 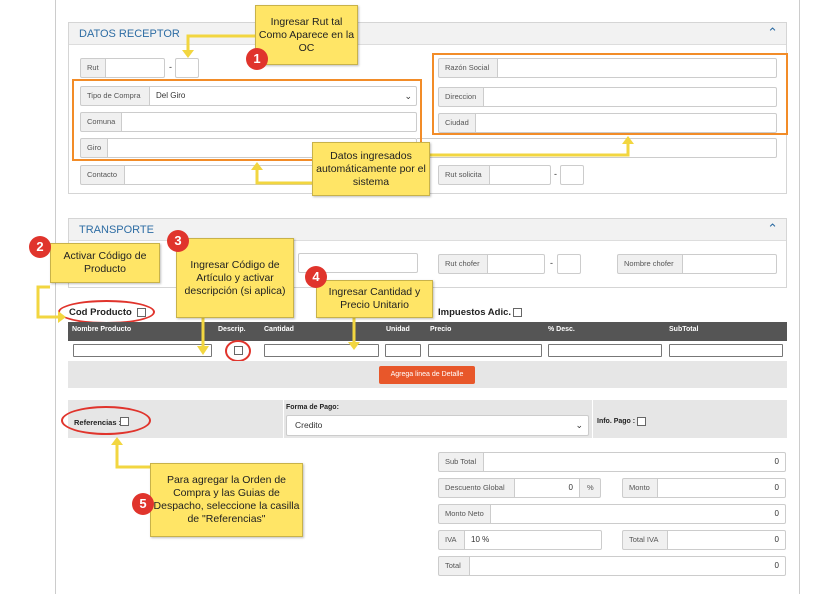 What do you see at coordinates (628, 140) in the screenshot?
I see `arrowhead-auto-right` at bounding box center [628, 140].